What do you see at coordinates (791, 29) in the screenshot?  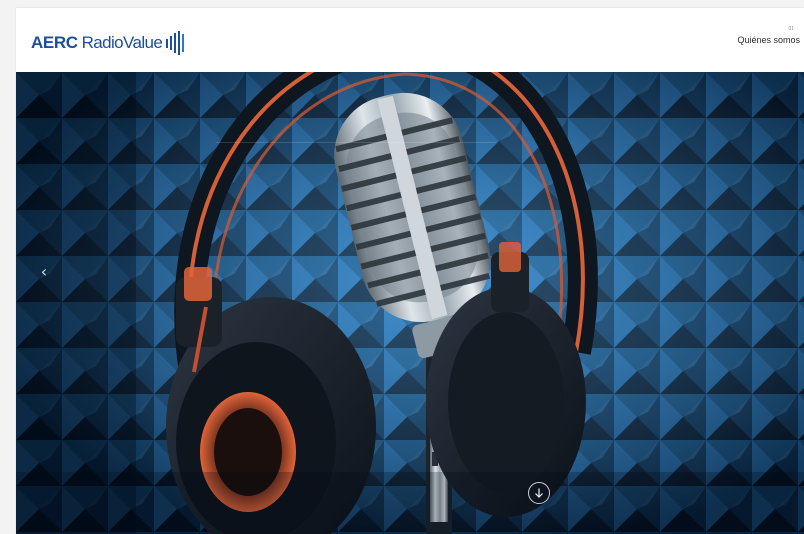 I see `nav-item-number: 01` at bounding box center [791, 29].